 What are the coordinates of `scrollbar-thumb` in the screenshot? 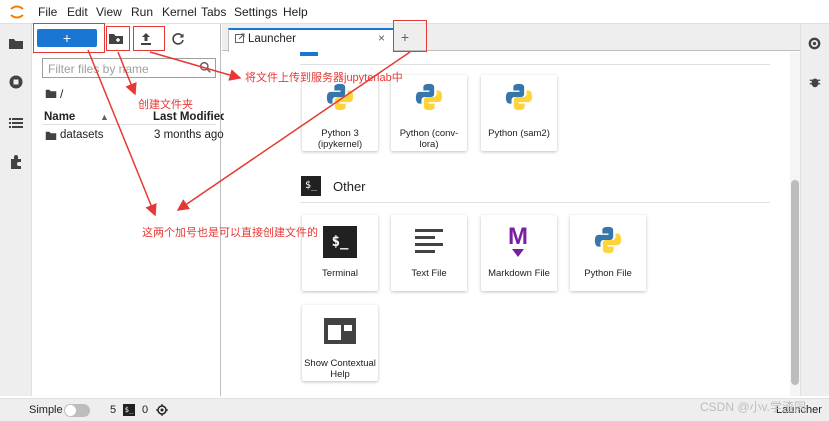 It's located at (795, 282).